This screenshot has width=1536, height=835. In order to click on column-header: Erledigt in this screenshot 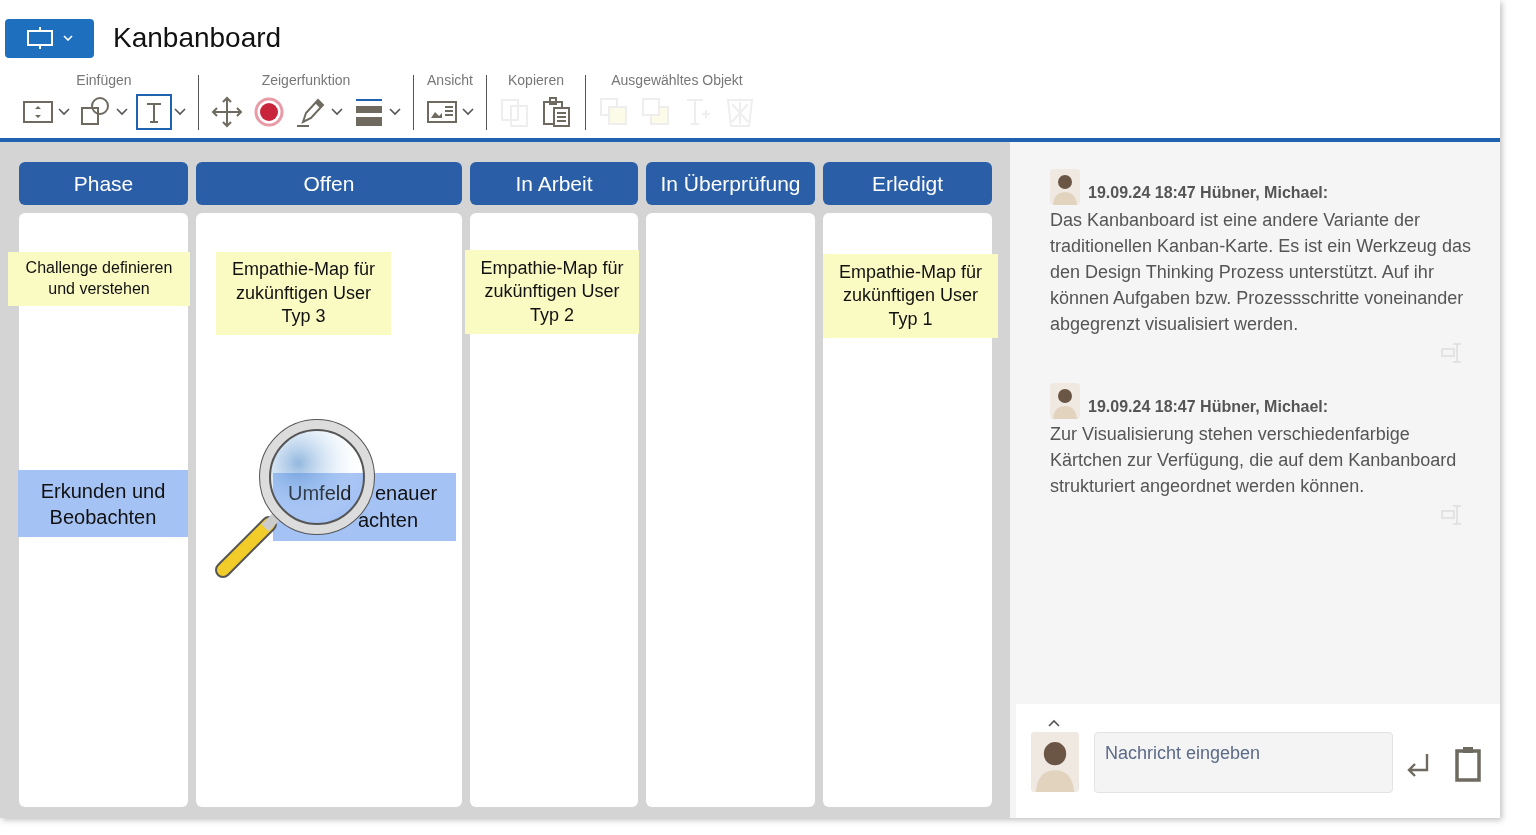, I will do `click(907, 183)`.